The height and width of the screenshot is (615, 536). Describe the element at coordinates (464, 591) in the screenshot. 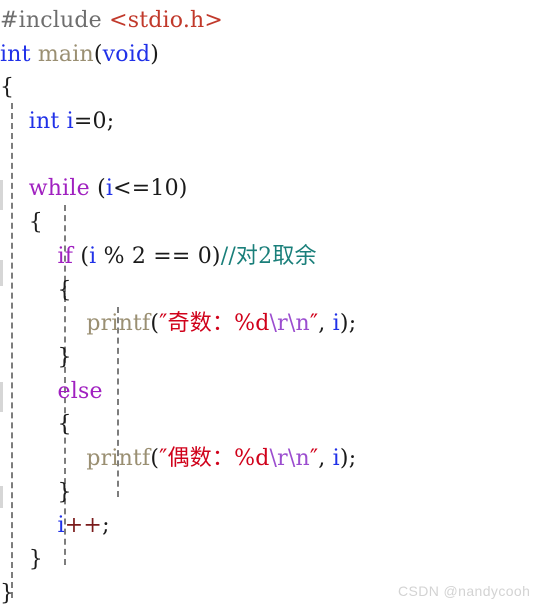

I see `csdn-watermark: CSDN @nandycooh` at that location.